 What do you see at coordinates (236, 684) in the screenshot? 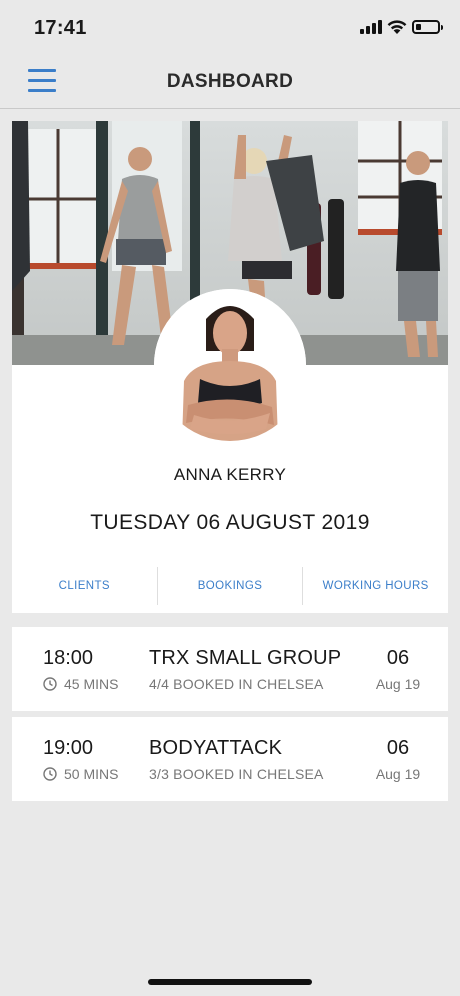
I see `booking-subtitle: 4/4 BOOKED IN CHELSEA` at bounding box center [236, 684].